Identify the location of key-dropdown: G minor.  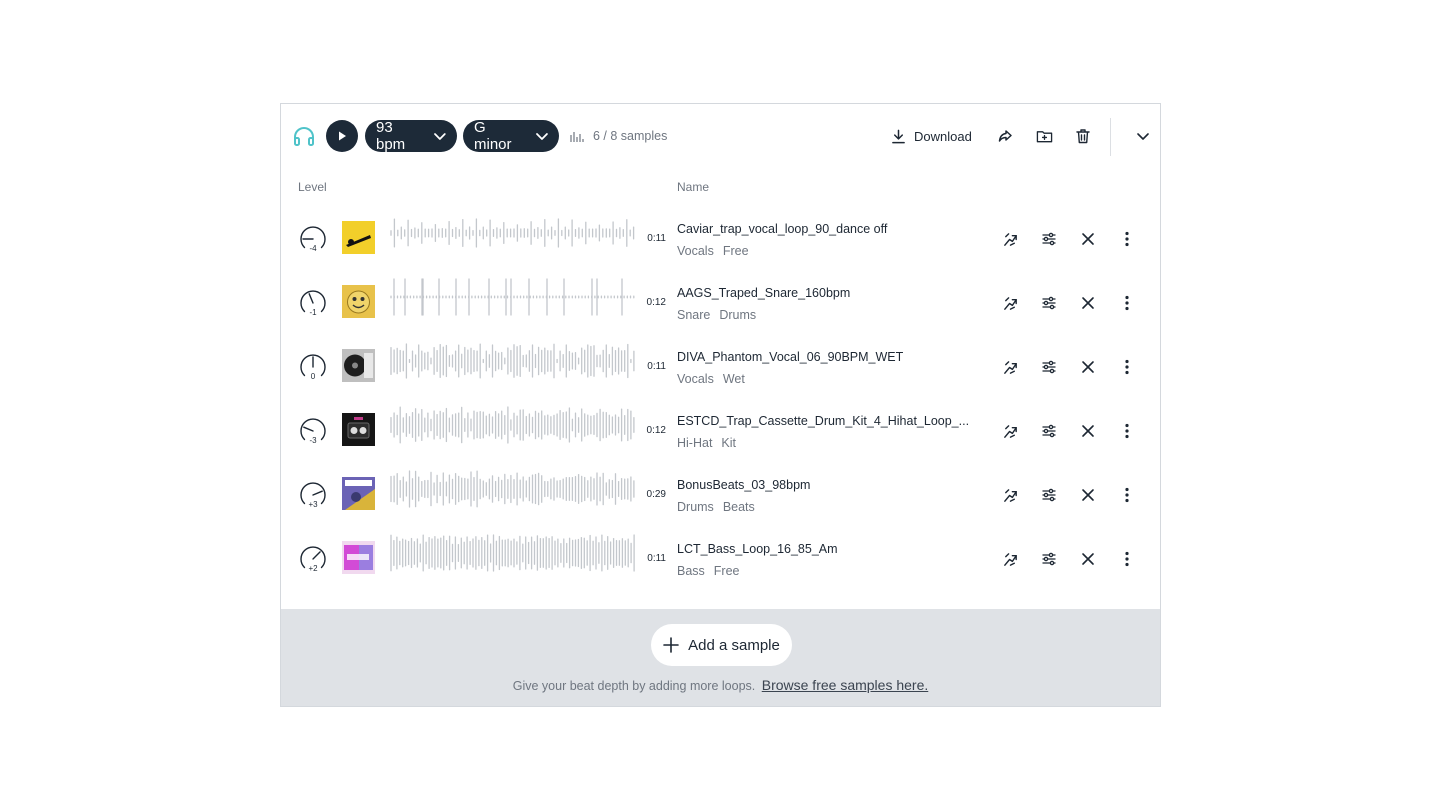
(511, 136).